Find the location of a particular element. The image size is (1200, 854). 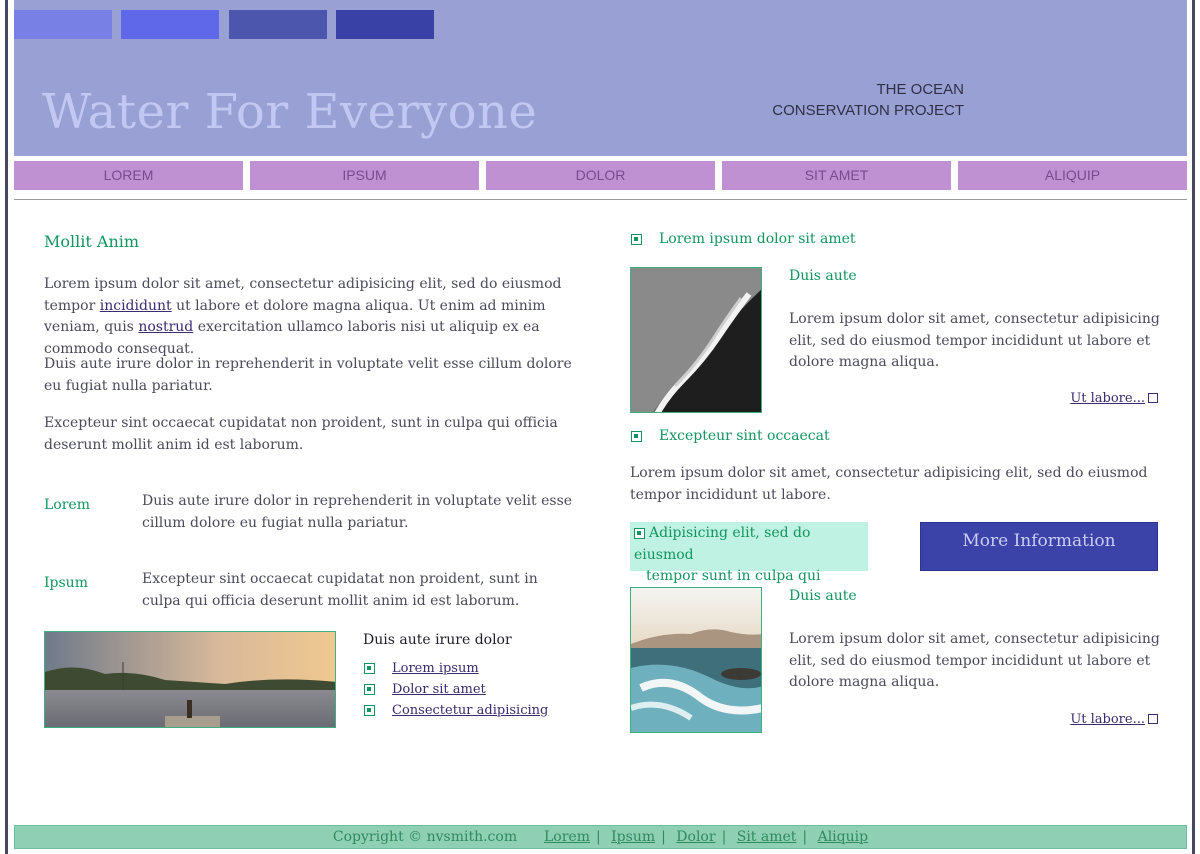

nav-item-dolor: DOLOR is located at coordinates (600, 175).